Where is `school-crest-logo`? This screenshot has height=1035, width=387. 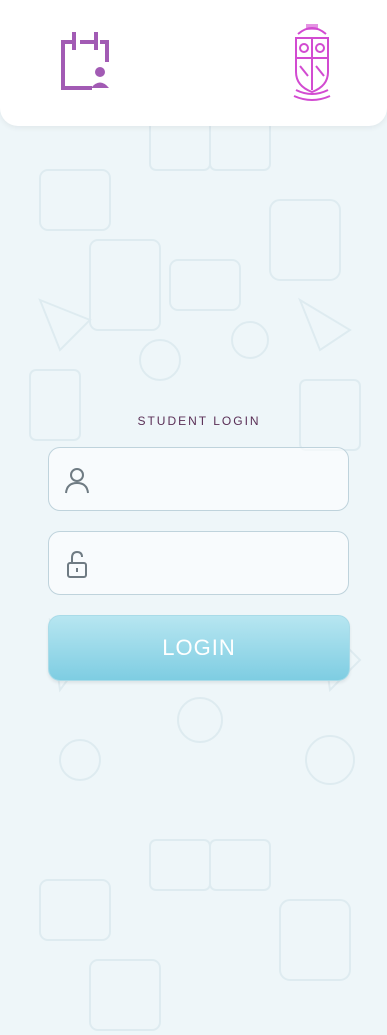 school-crest-logo is located at coordinates (312, 62).